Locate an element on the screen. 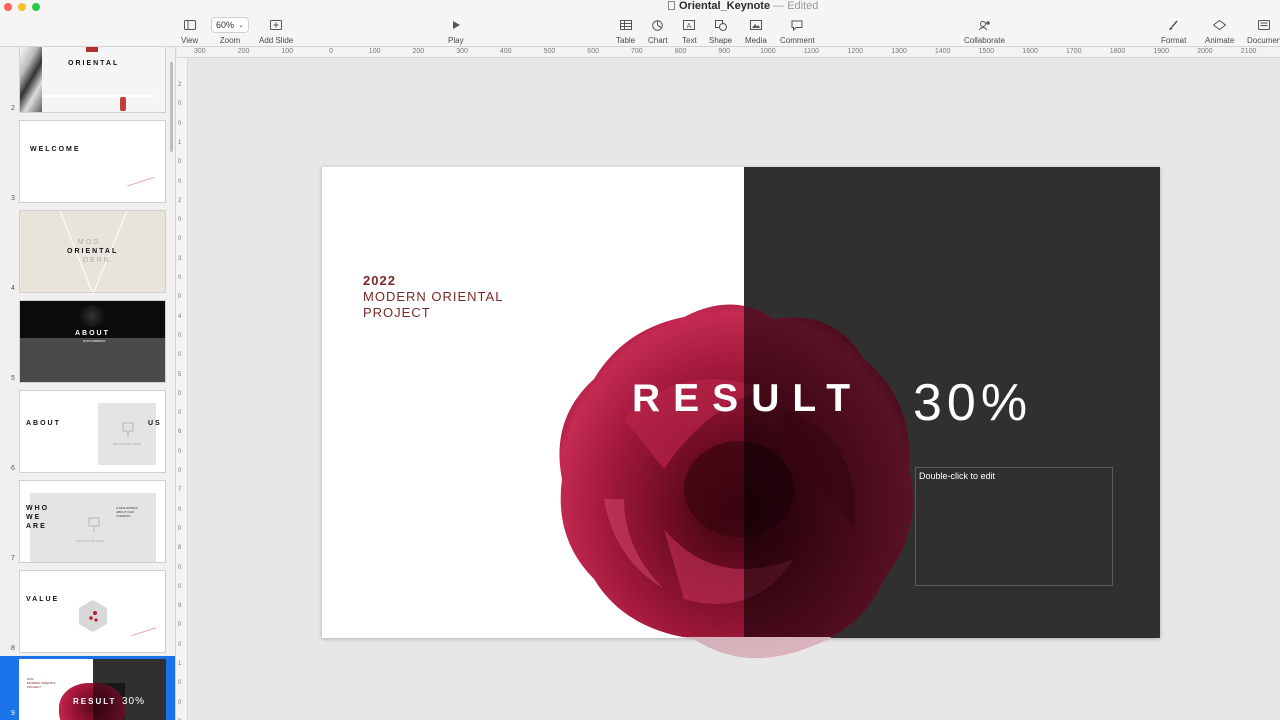  thumb-percent: 30% is located at coordinates (134, 701).